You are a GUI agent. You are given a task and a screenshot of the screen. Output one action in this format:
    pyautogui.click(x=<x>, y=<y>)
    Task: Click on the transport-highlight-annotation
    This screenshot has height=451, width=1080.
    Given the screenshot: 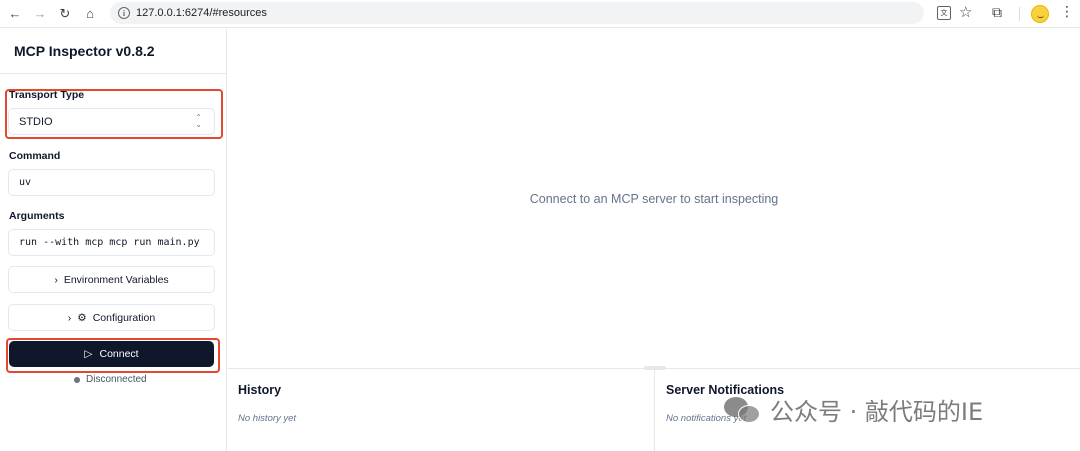 What is the action you would take?
    pyautogui.click(x=114, y=114)
    